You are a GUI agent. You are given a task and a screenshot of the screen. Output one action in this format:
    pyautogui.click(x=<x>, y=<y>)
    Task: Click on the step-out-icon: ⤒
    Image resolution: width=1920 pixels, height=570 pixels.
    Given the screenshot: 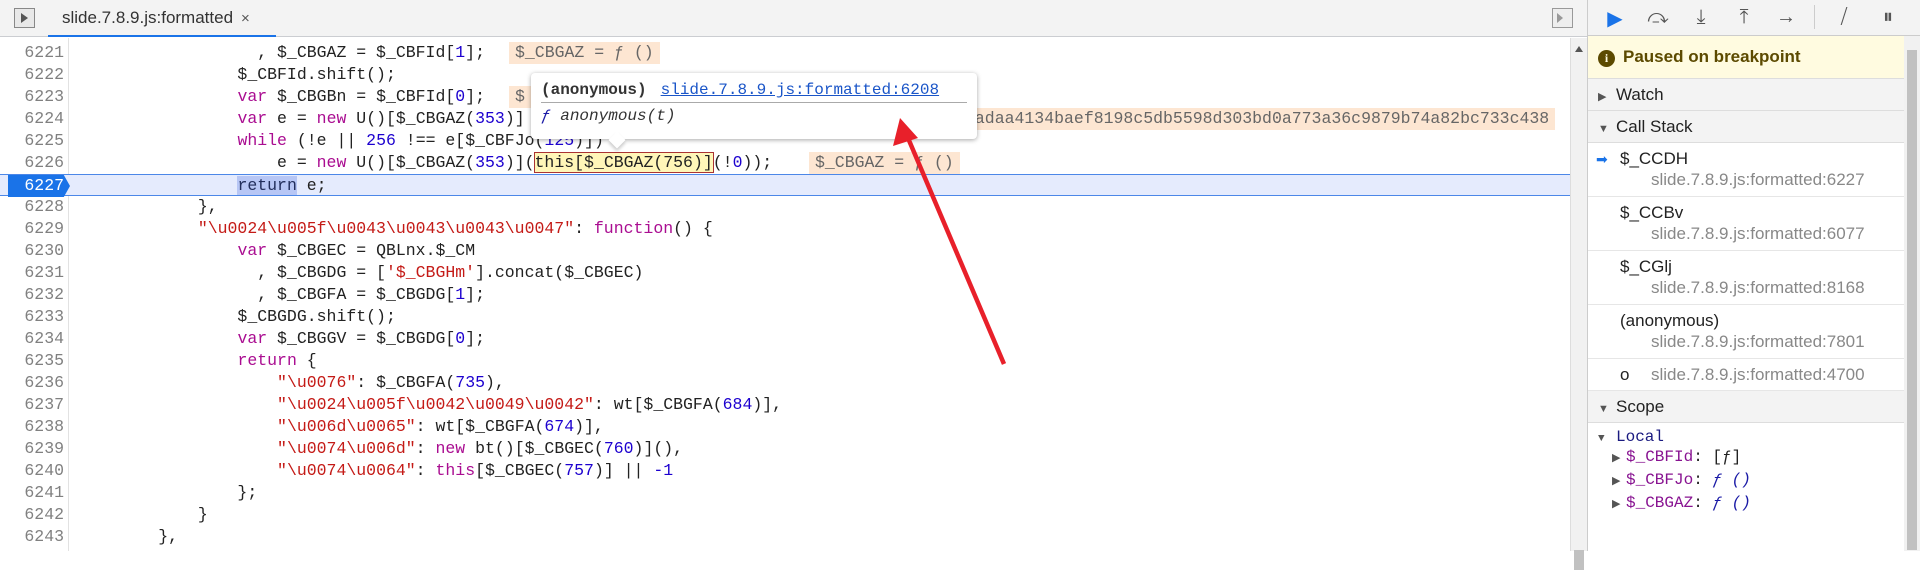 What is the action you would take?
    pyautogui.click(x=1744, y=17)
    